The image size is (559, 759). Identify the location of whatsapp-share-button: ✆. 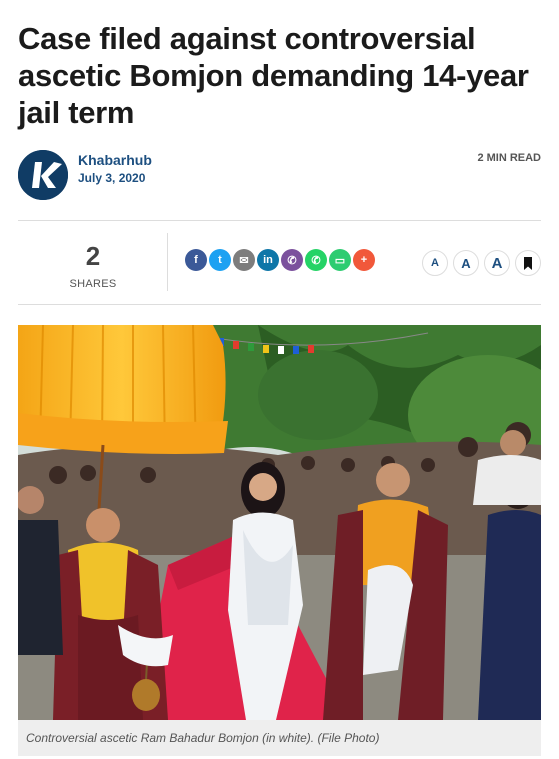
(316, 260).